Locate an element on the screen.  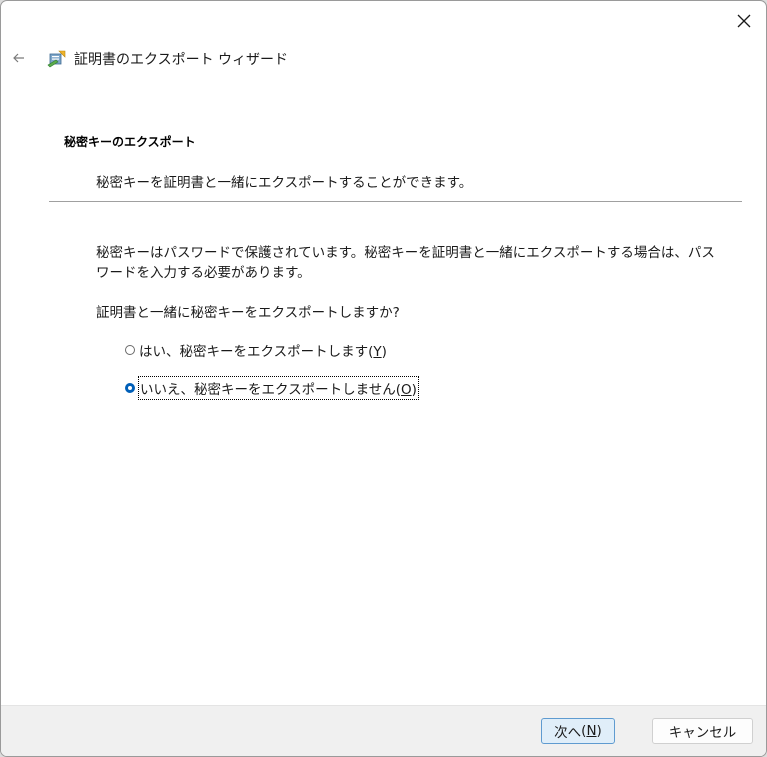
cancel-button: キャンセル is located at coordinates (702, 731).